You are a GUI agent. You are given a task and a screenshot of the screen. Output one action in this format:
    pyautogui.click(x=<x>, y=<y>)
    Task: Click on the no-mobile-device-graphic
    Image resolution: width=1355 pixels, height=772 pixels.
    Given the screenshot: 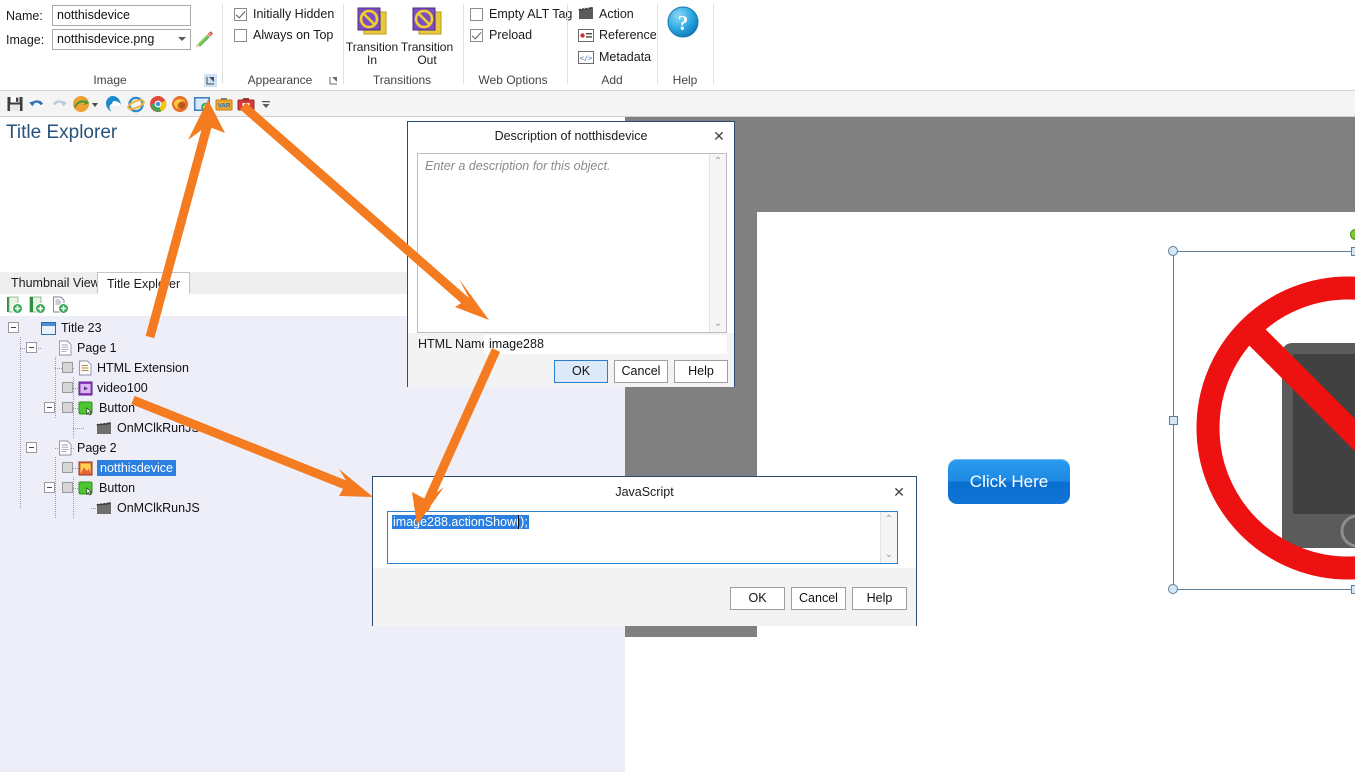 What is the action you would take?
    pyautogui.click(x=1265, y=422)
    